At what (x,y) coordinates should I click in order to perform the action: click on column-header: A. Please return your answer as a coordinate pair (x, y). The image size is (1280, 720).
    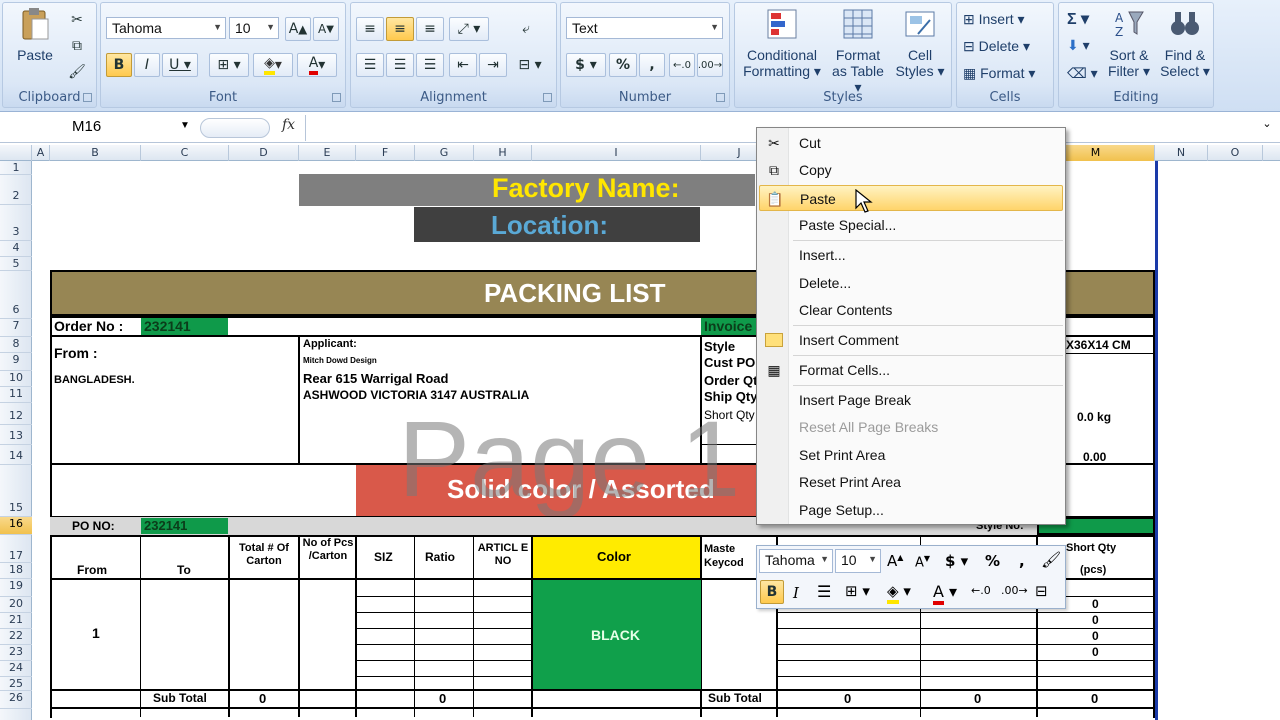
    Looking at the image, I should click on (41, 153).